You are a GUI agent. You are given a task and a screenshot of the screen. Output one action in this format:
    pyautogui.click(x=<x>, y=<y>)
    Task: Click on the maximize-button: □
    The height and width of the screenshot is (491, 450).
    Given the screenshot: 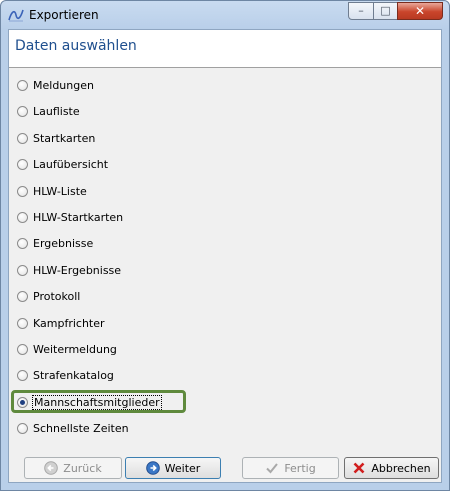 What is the action you would take?
    pyautogui.click(x=385, y=11)
    